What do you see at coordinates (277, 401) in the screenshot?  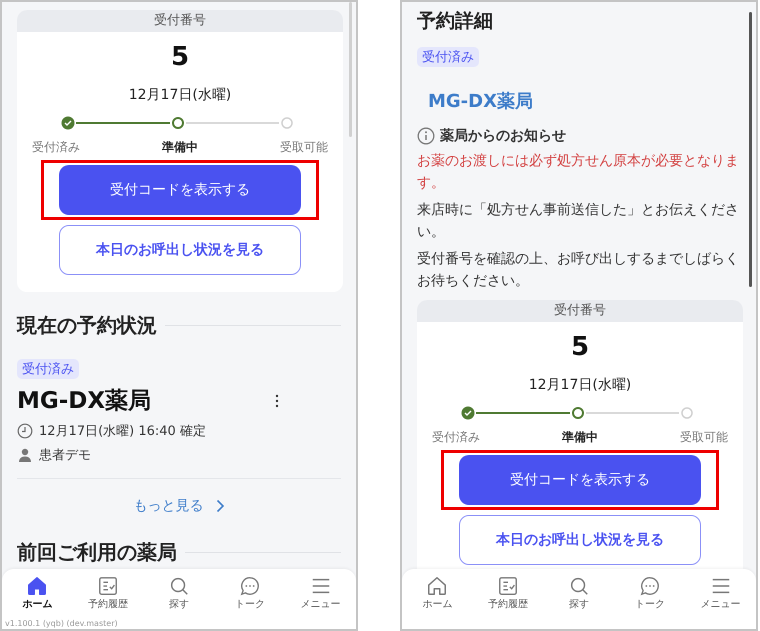 I see `more-options-icon` at bounding box center [277, 401].